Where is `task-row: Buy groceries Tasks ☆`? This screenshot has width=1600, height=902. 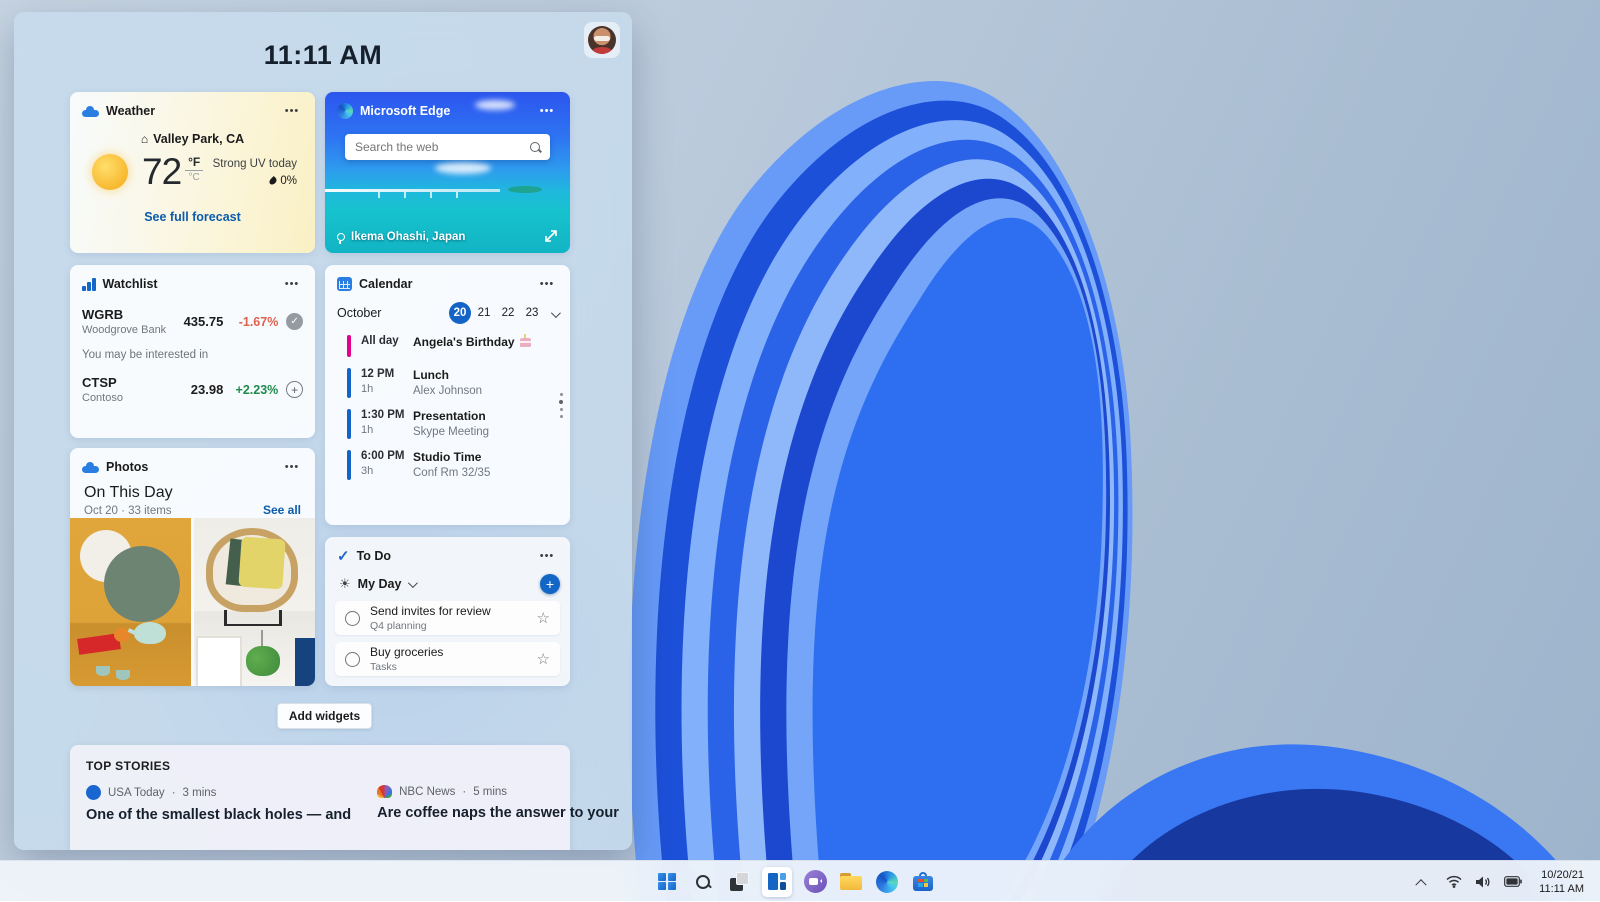
task-row: Buy groceries Tasks ☆ is located at coordinates (447, 659).